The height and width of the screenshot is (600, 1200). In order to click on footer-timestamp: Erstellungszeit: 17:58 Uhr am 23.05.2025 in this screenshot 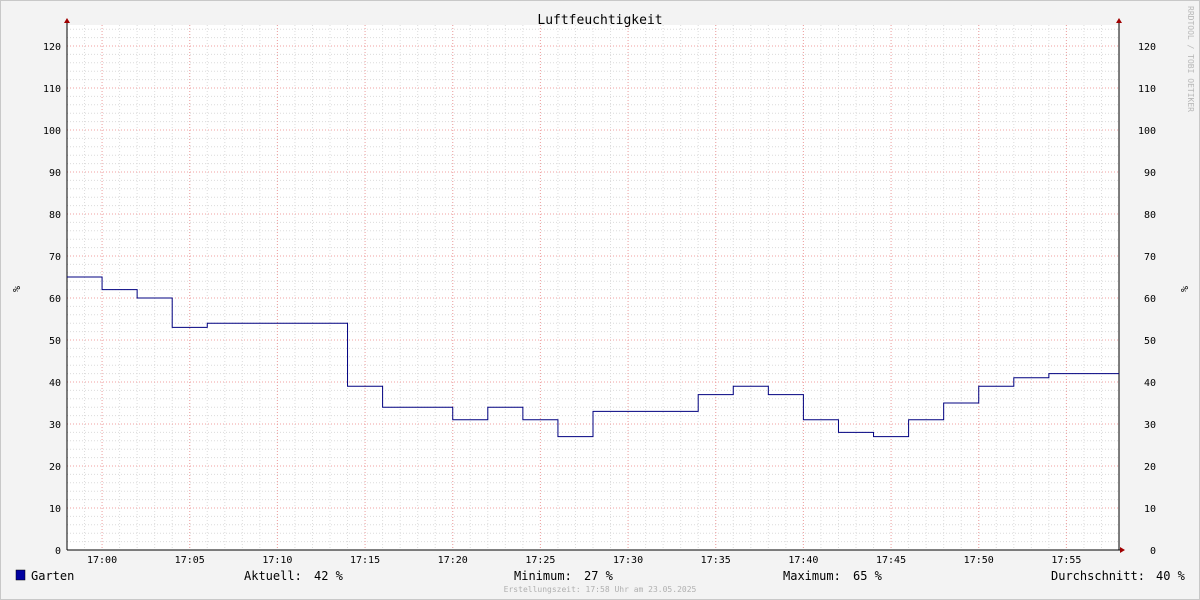, I will do `click(600, 589)`.